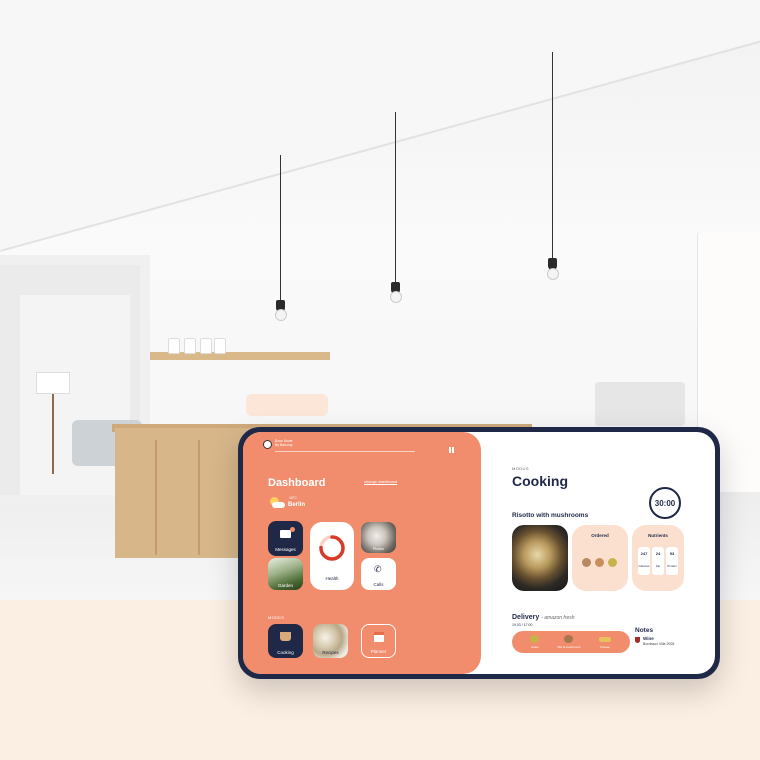 Image resolution: width=760 pixels, height=760 pixels. I want to click on envelope-icon, so click(285, 534).